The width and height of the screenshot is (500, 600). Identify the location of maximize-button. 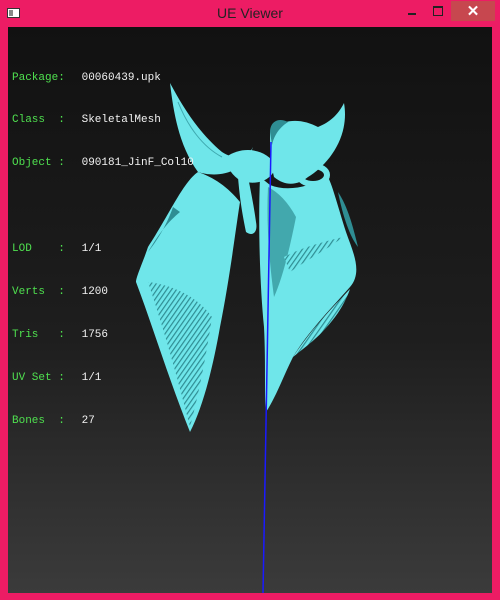
(438, 11).